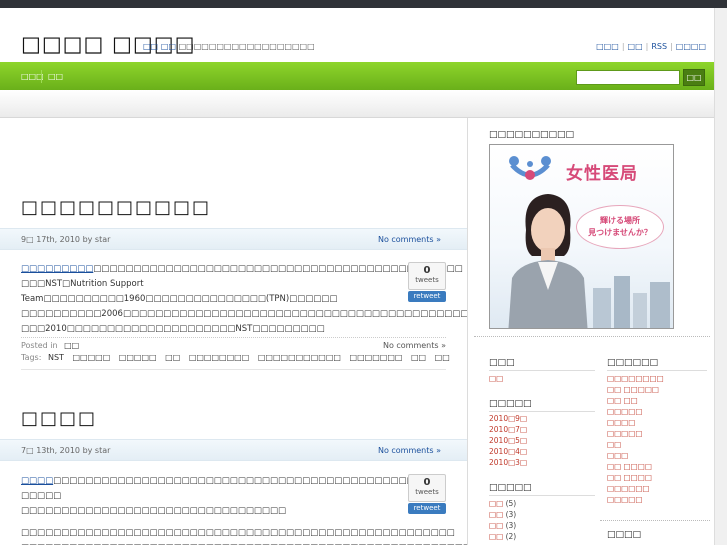 The height and width of the screenshot is (545, 727). Describe the element at coordinates (414, 345) in the screenshot. I see `footer-comments-link: No comments »` at that location.